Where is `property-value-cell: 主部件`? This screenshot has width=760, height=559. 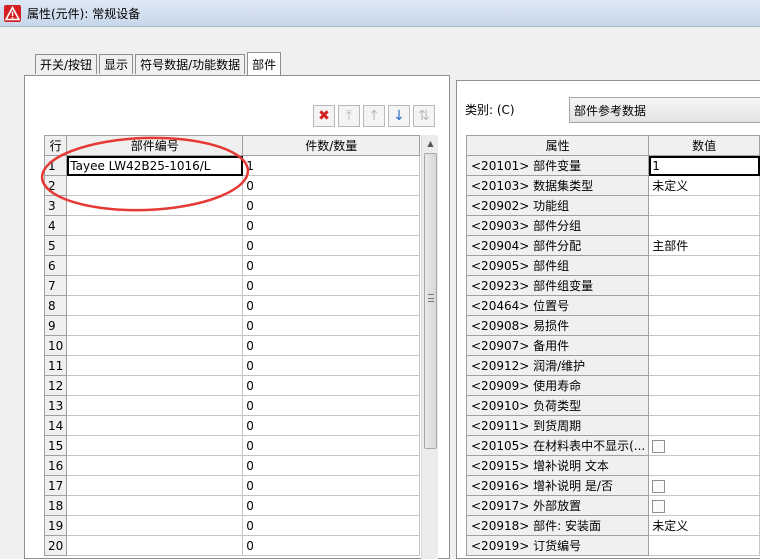
property-value-cell: 主部件 is located at coordinates (704, 245).